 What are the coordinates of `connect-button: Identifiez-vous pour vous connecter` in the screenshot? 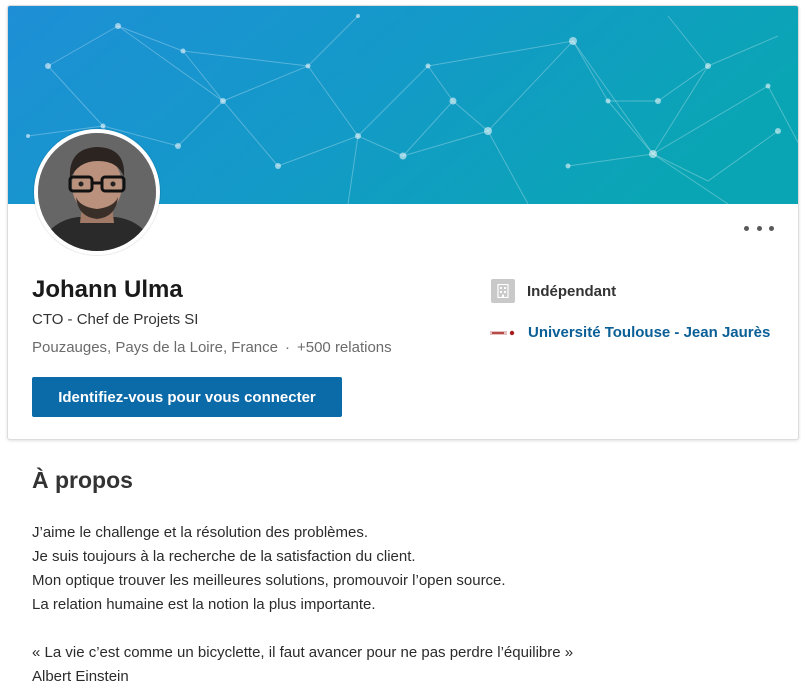 It's located at (187, 397).